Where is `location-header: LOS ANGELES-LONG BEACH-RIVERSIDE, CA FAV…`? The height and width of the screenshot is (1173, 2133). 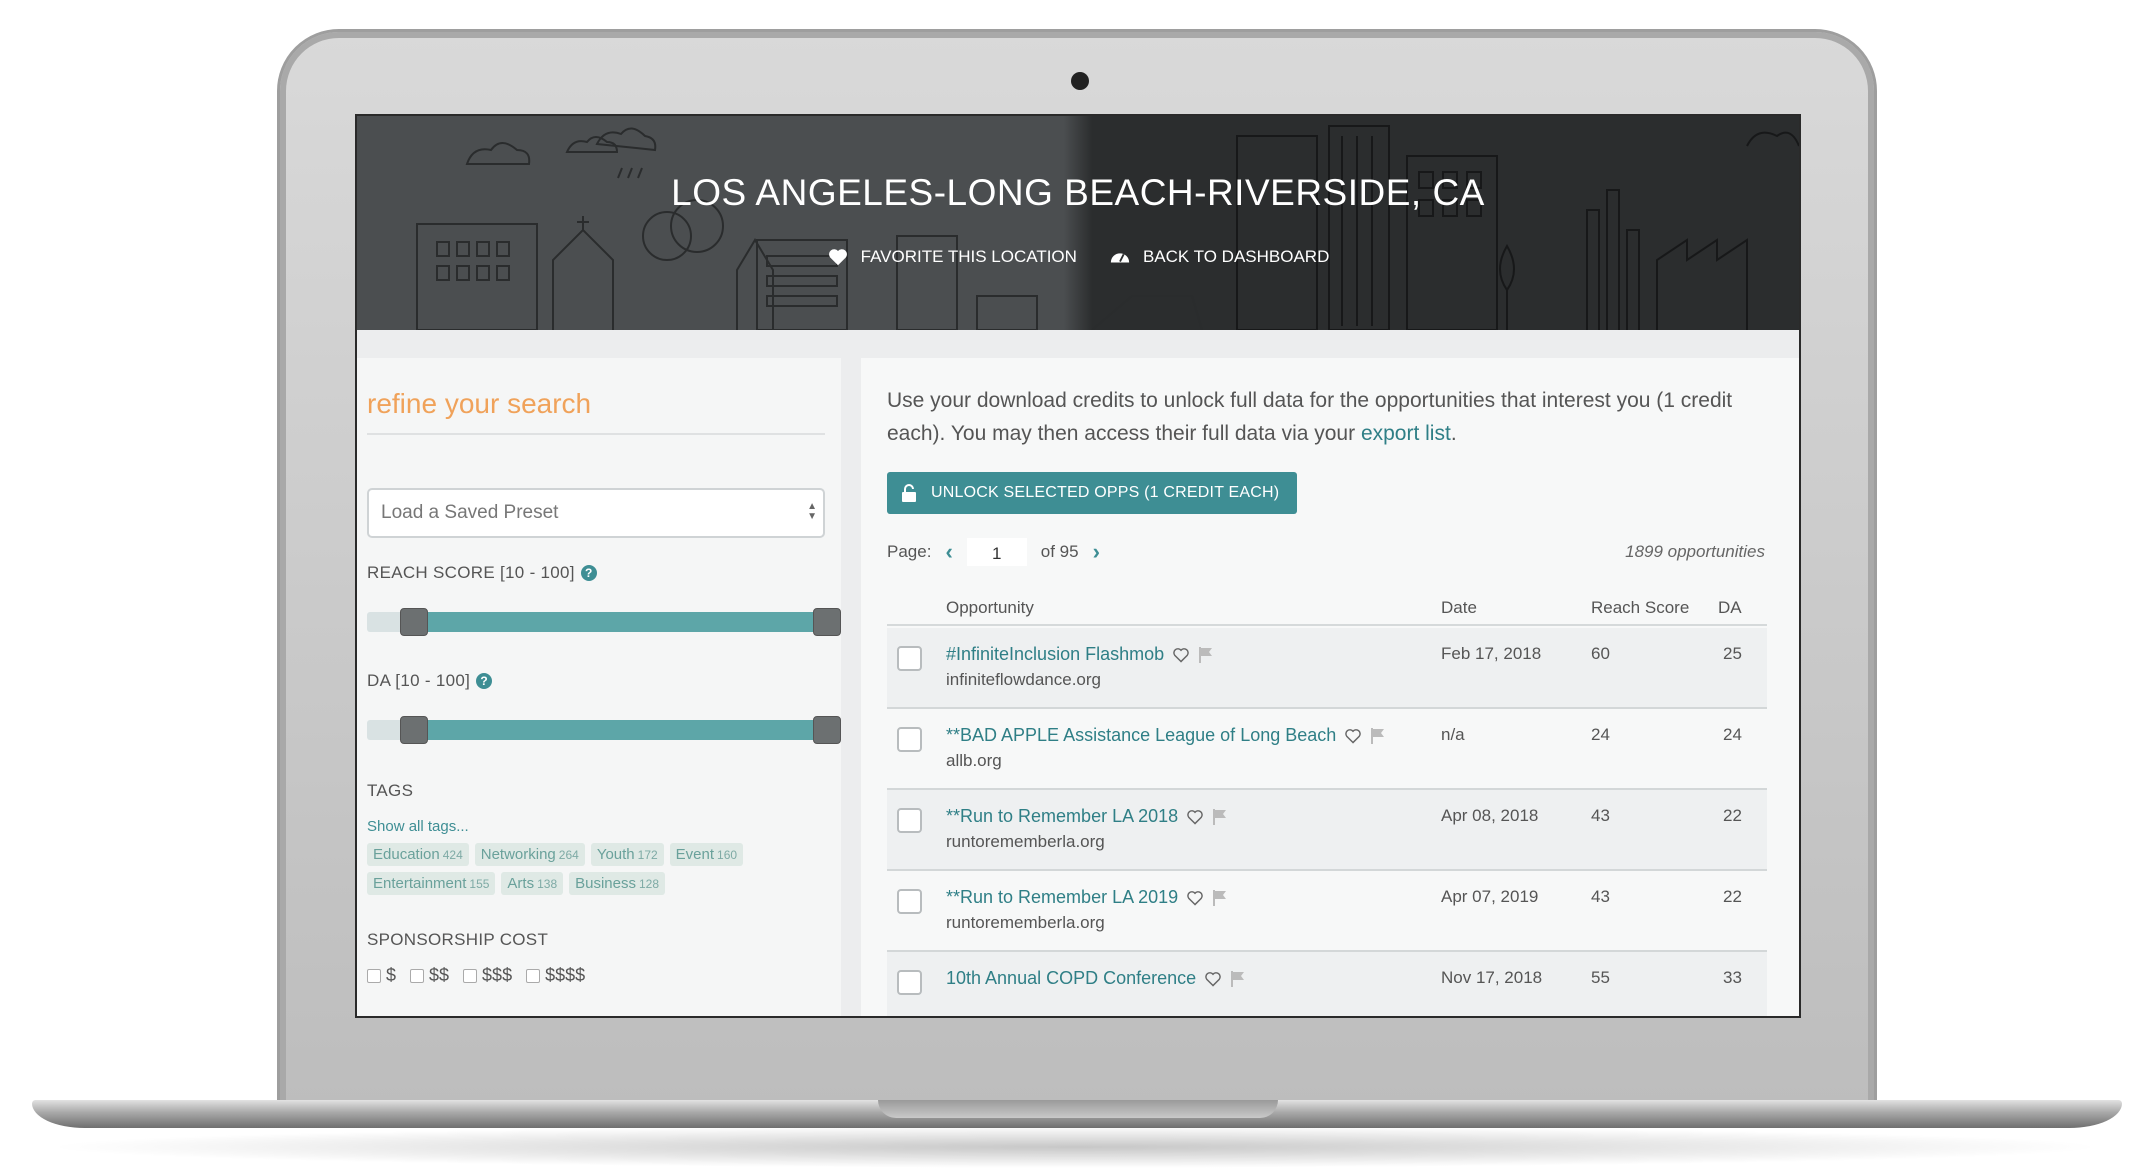 location-header: LOS ANGELES-LONG BEACH-RIVERSIDE, CA FAV… is located at coordinates (1078, 223).